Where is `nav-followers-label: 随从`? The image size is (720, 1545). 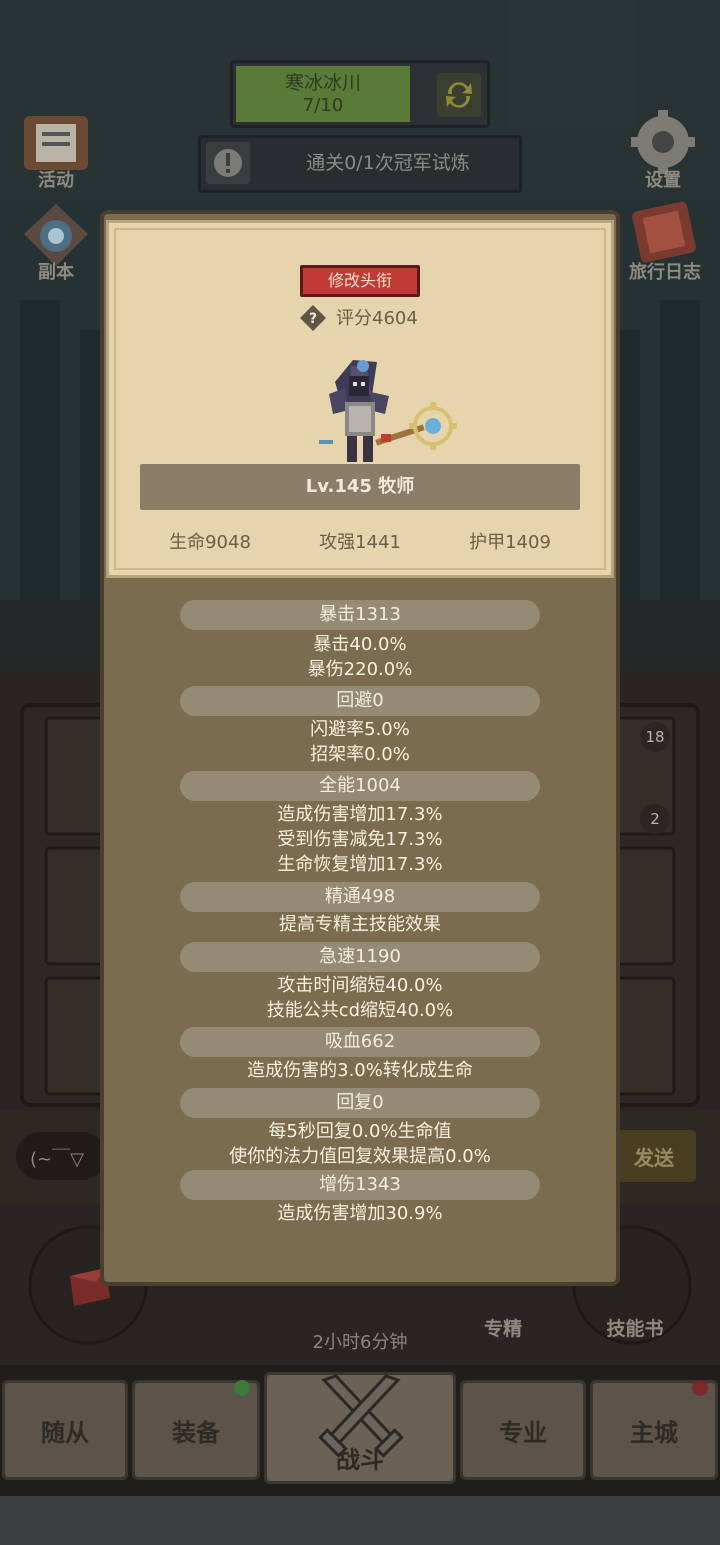 nav-followers-label: 随从 is located at coordinates (65, 1433).